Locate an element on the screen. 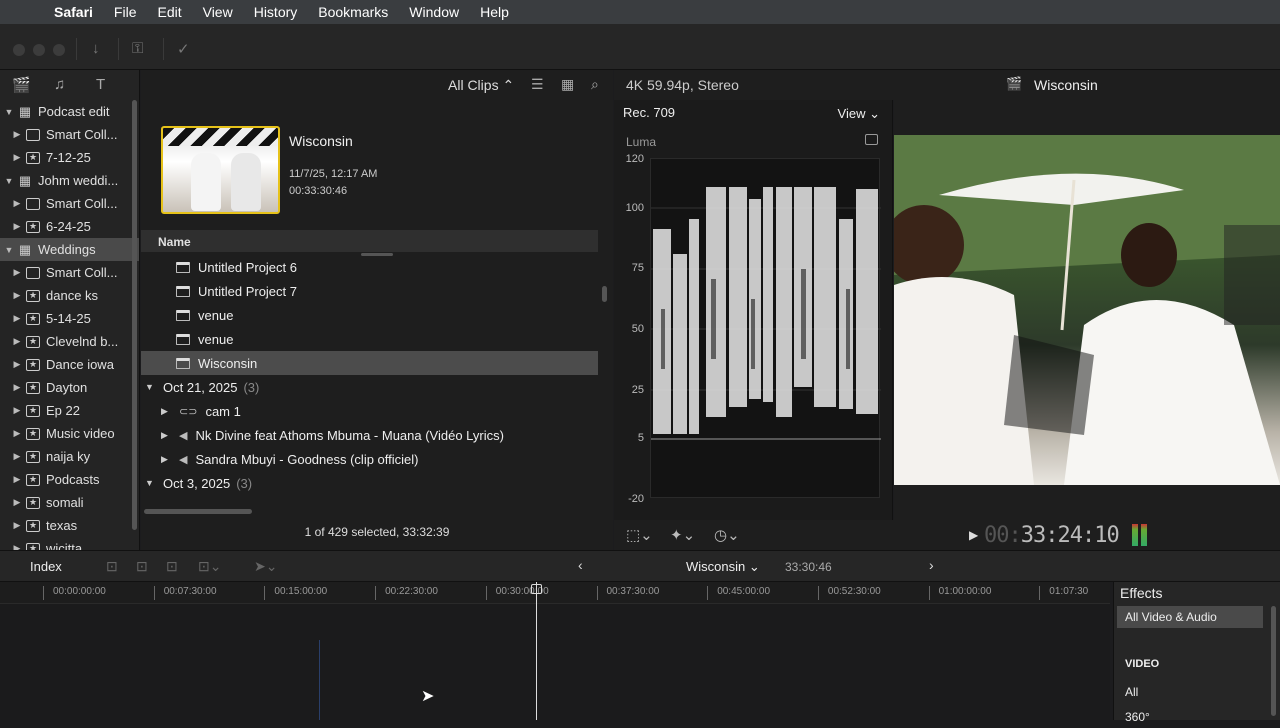 This screenshot has height=728, width=1280. audio-meter-left is located at coordinates (1135, 535).